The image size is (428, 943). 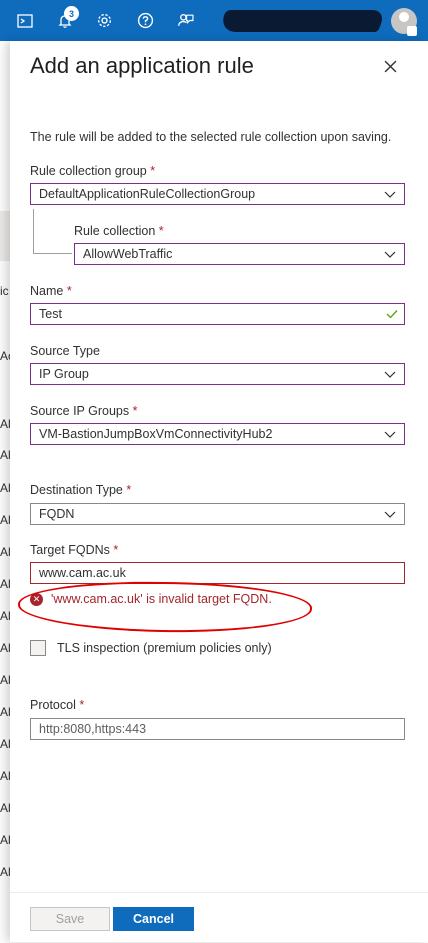 I want to click on red-annotation-circle, so click(x=165, y=607).